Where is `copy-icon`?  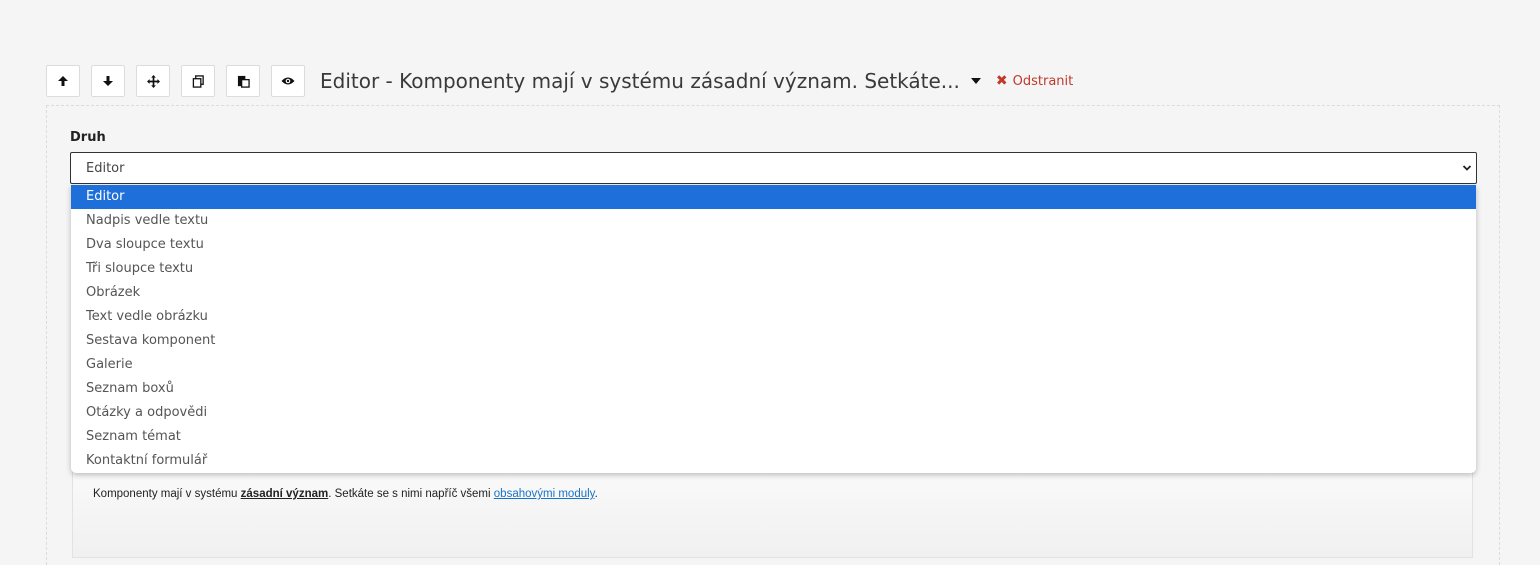
copy-icon is located at coordinates (198, 81).